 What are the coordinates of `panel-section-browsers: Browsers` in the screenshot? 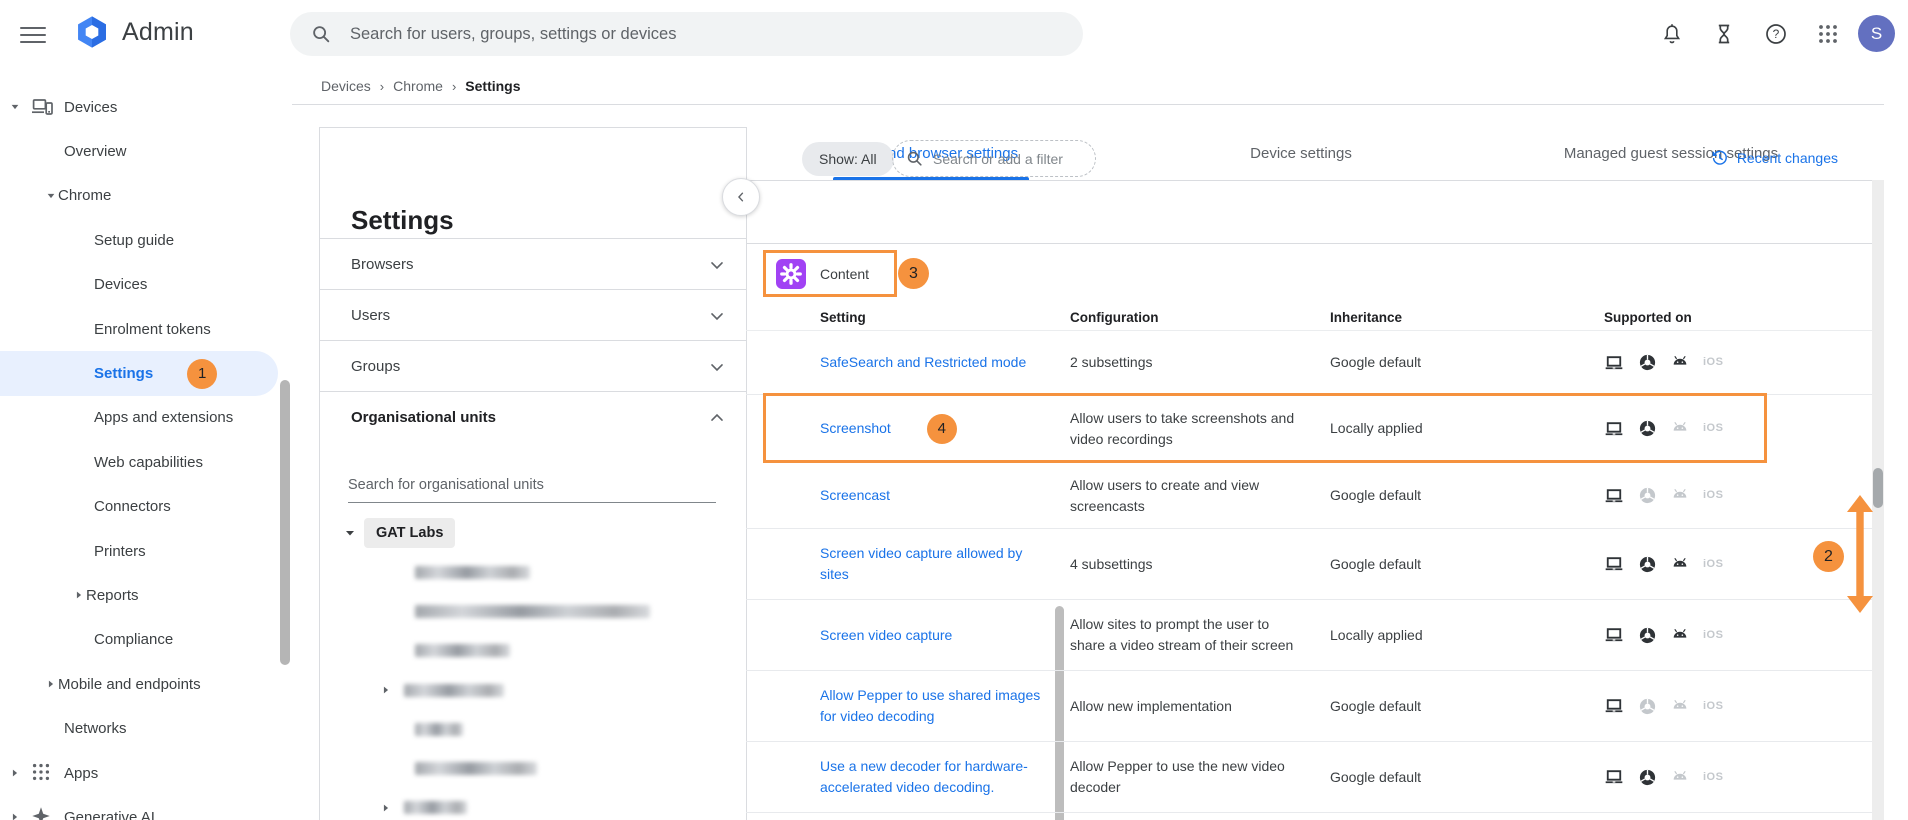 It's located at (533, 264).